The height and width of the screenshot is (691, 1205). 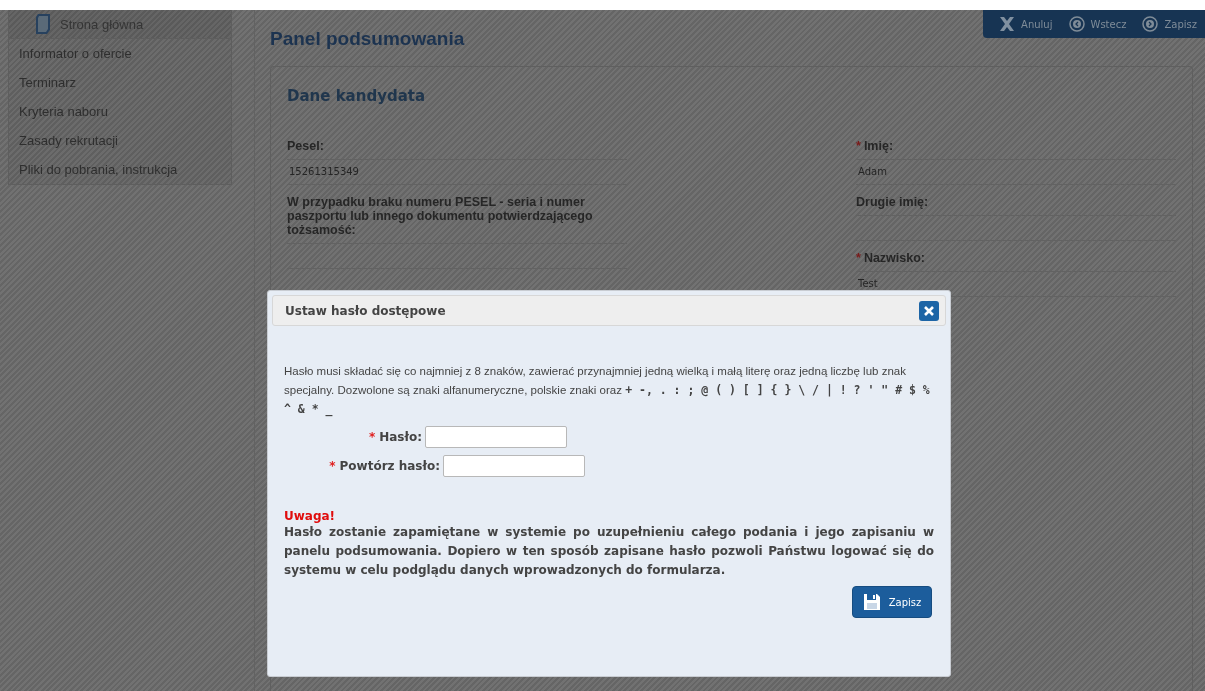 I want to click on sidebar-item: Informator o ofercie, so click(x=120, y=53).